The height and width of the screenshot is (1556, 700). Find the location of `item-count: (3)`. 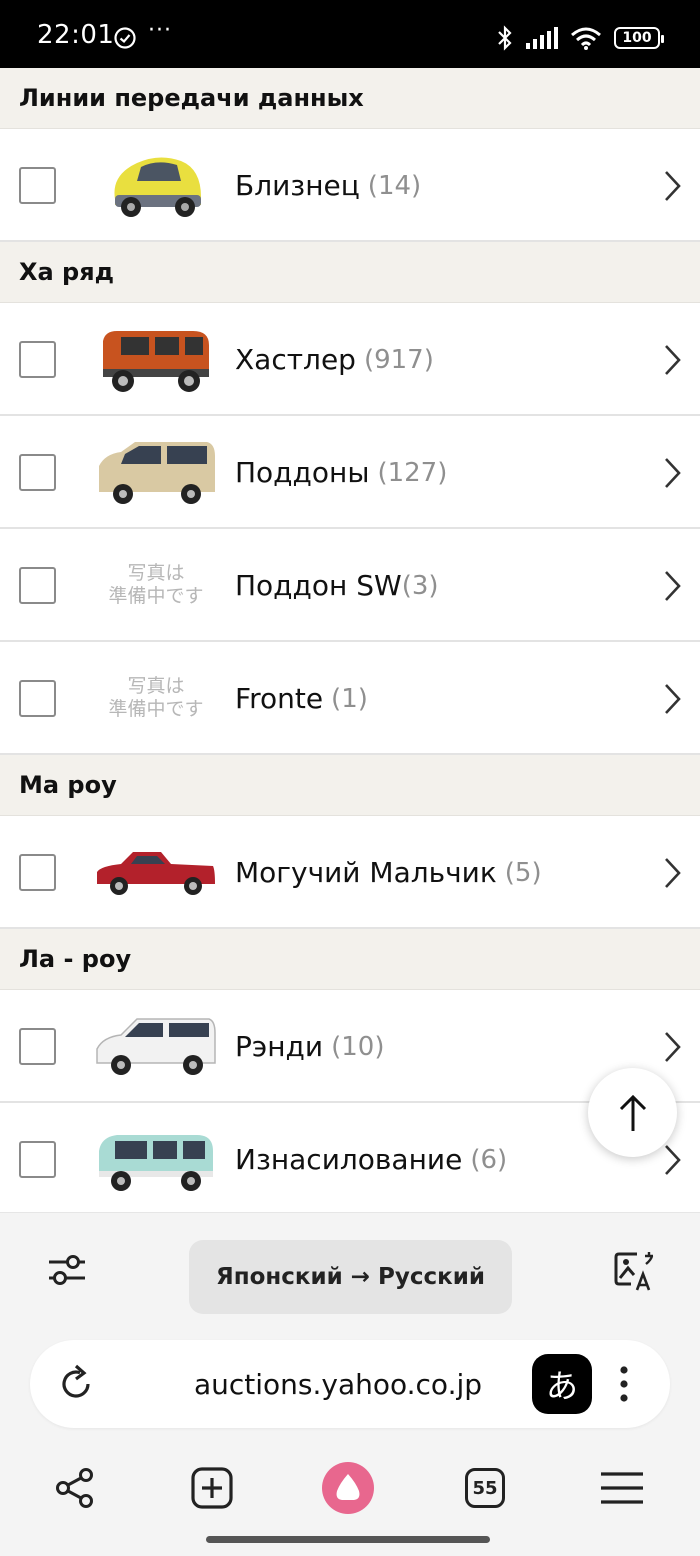

item-count: (3) is located at coordinates (420, 585).